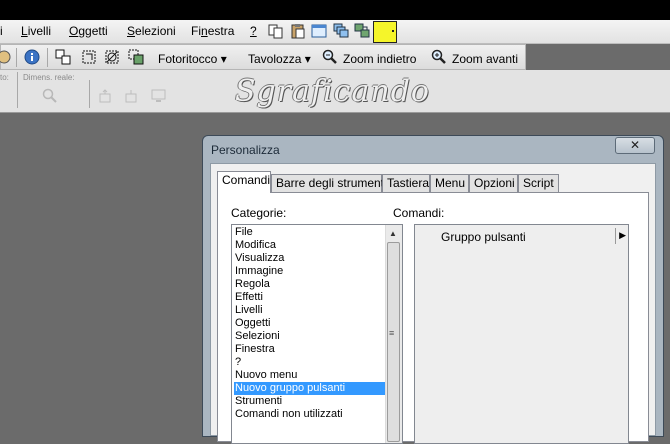 This screenshot has height=444, width=670. Describe the element at coordinates (362, 31) in the screenshot. I see `layers-icon` at that location.